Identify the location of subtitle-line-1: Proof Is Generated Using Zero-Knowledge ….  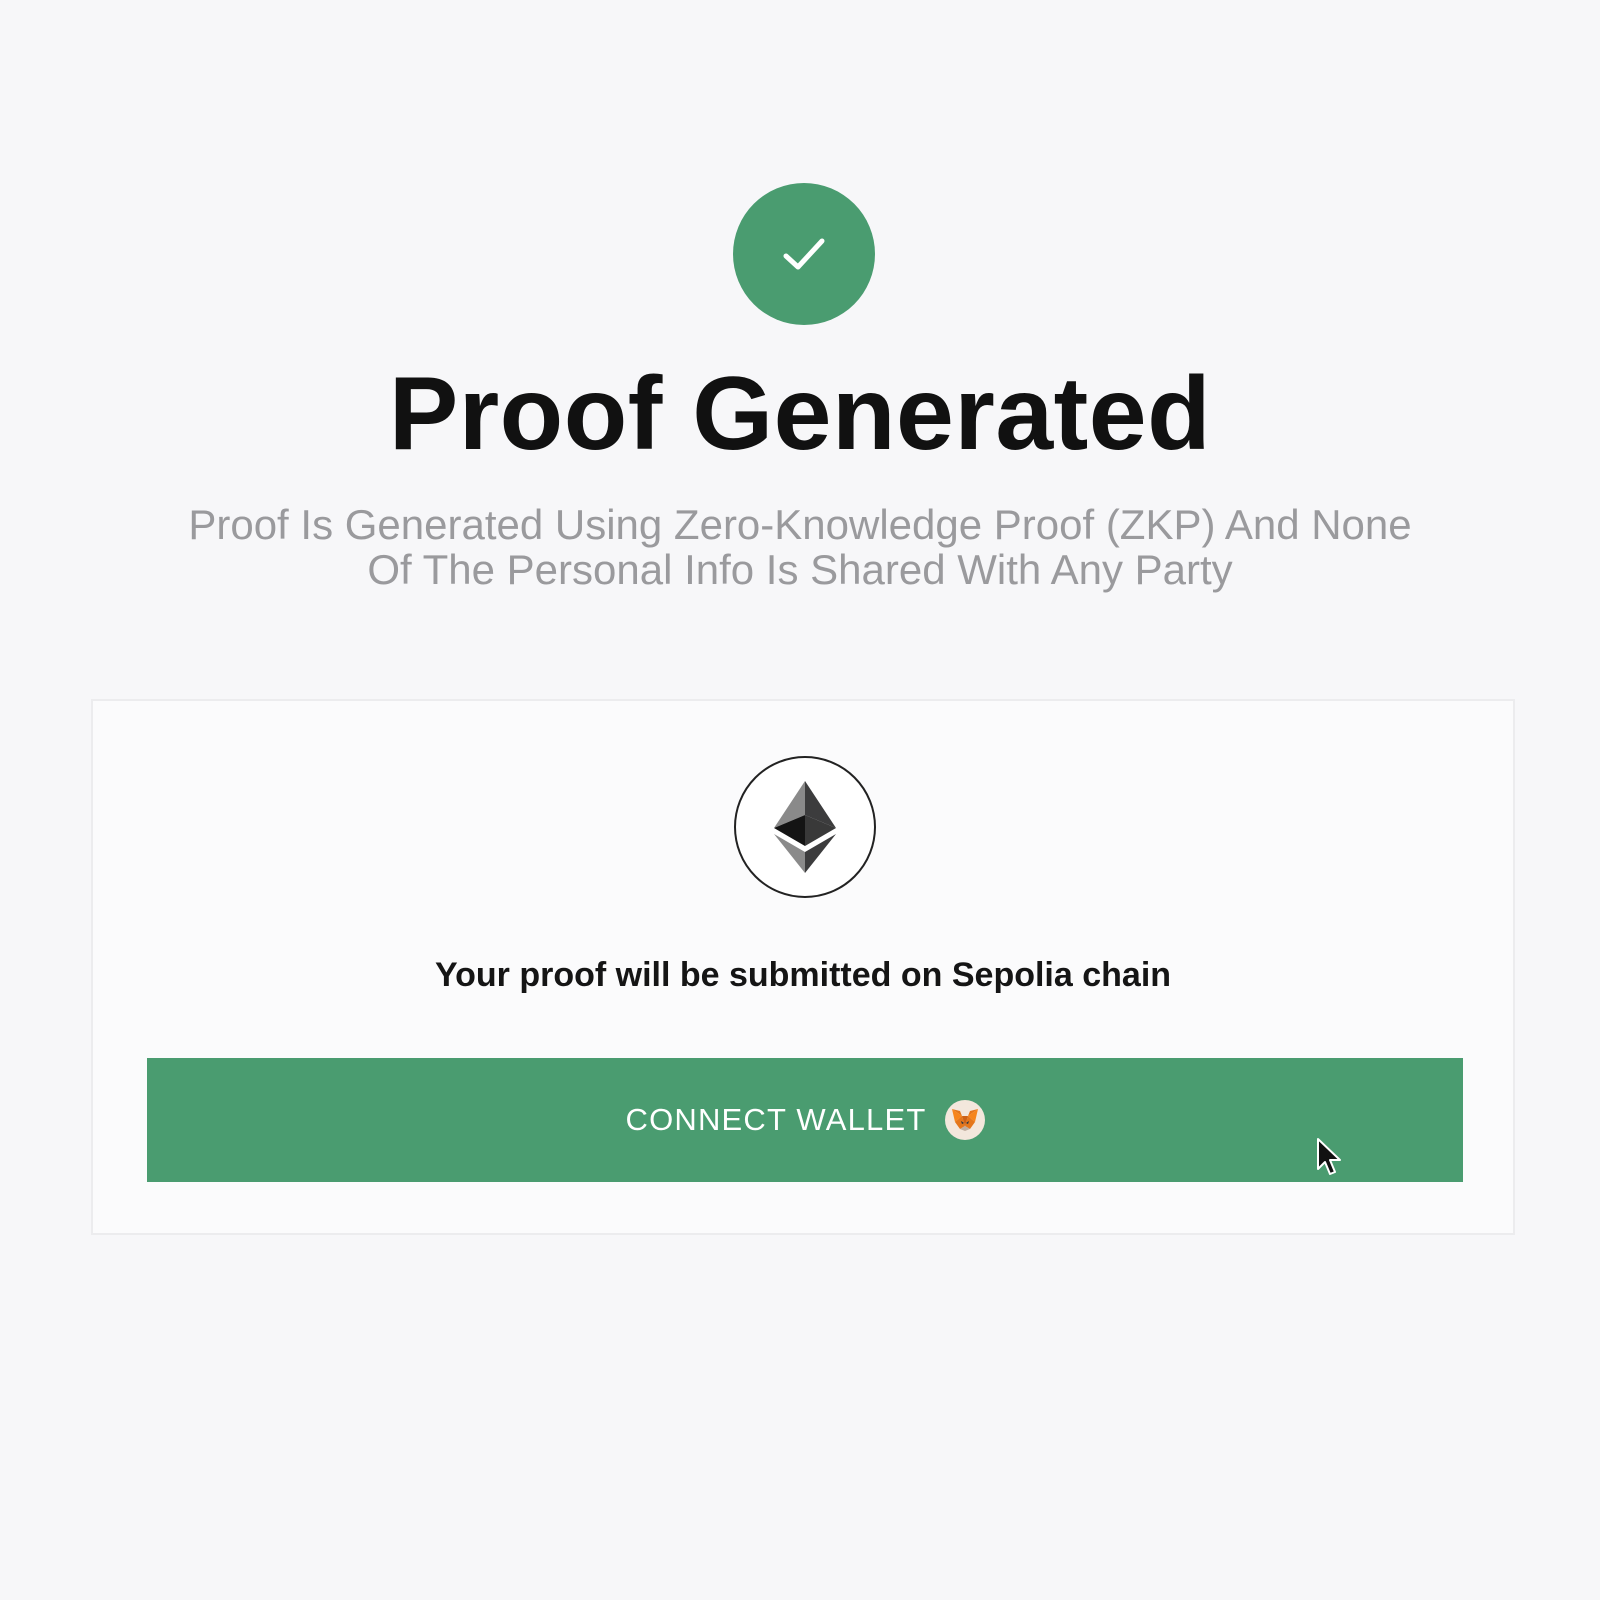
(800, 524).